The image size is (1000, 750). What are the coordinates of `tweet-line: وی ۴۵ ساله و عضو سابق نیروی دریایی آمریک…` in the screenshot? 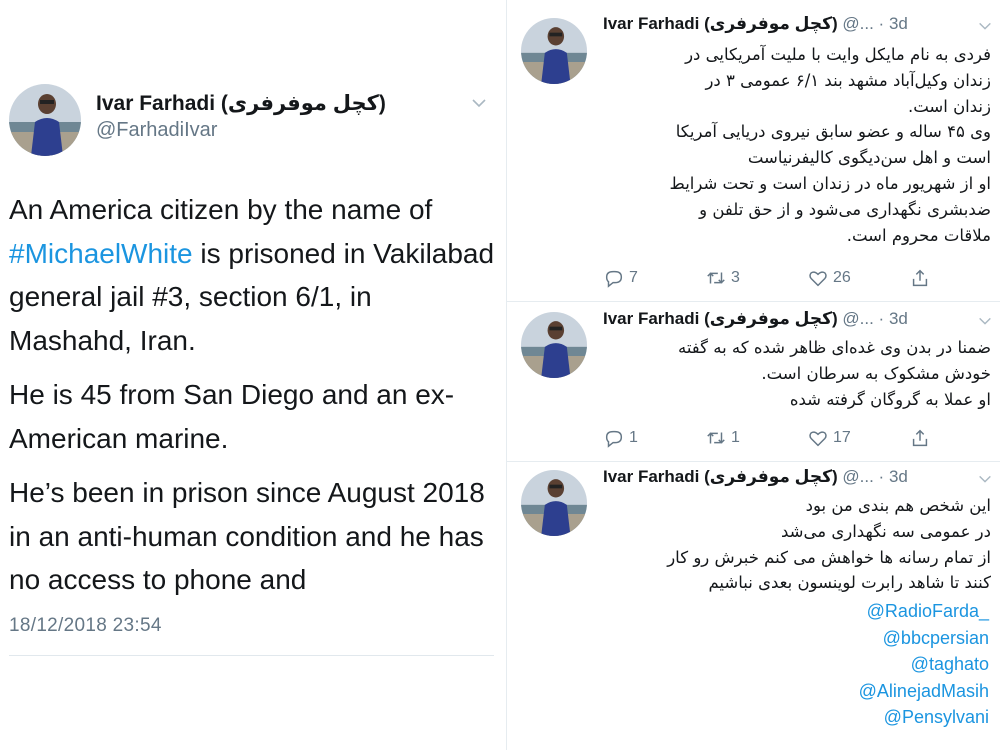 It's located at (833, 132).